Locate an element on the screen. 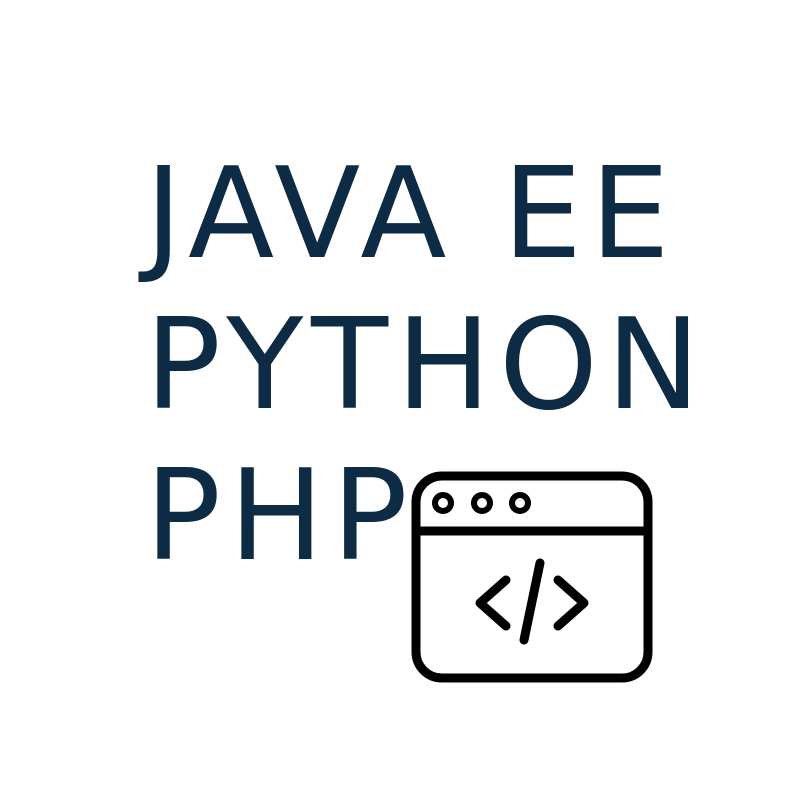 This screenshot has height=800, width=800. text-java-ee: JAVA EE is located at coordinates (411, 213).